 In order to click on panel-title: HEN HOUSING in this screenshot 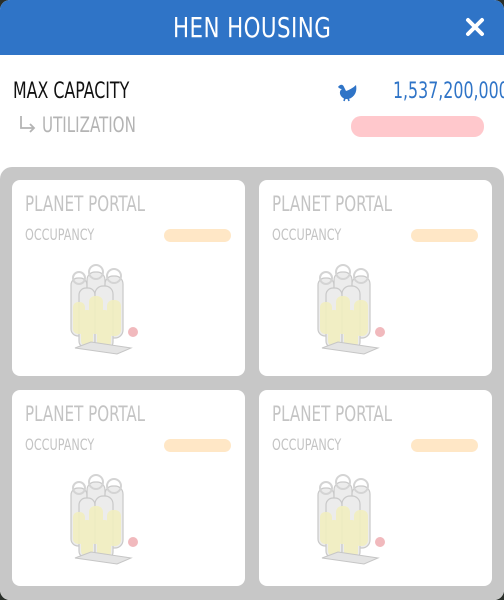, I will do `click(252, 27)`.